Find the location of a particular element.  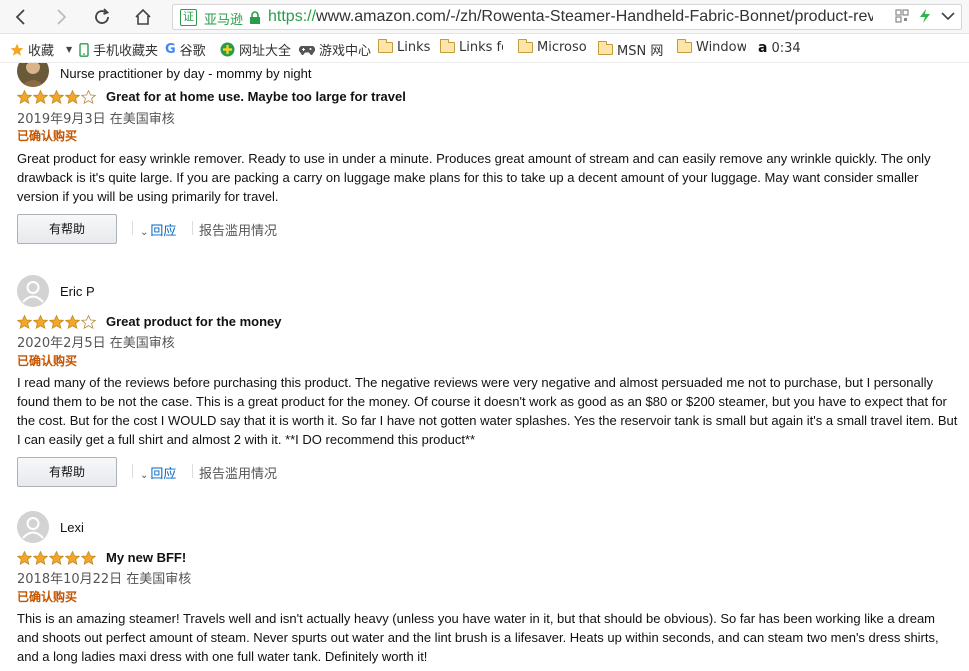

dropdown-arrow-icon: ▼ is located at coordinates (69, 49).